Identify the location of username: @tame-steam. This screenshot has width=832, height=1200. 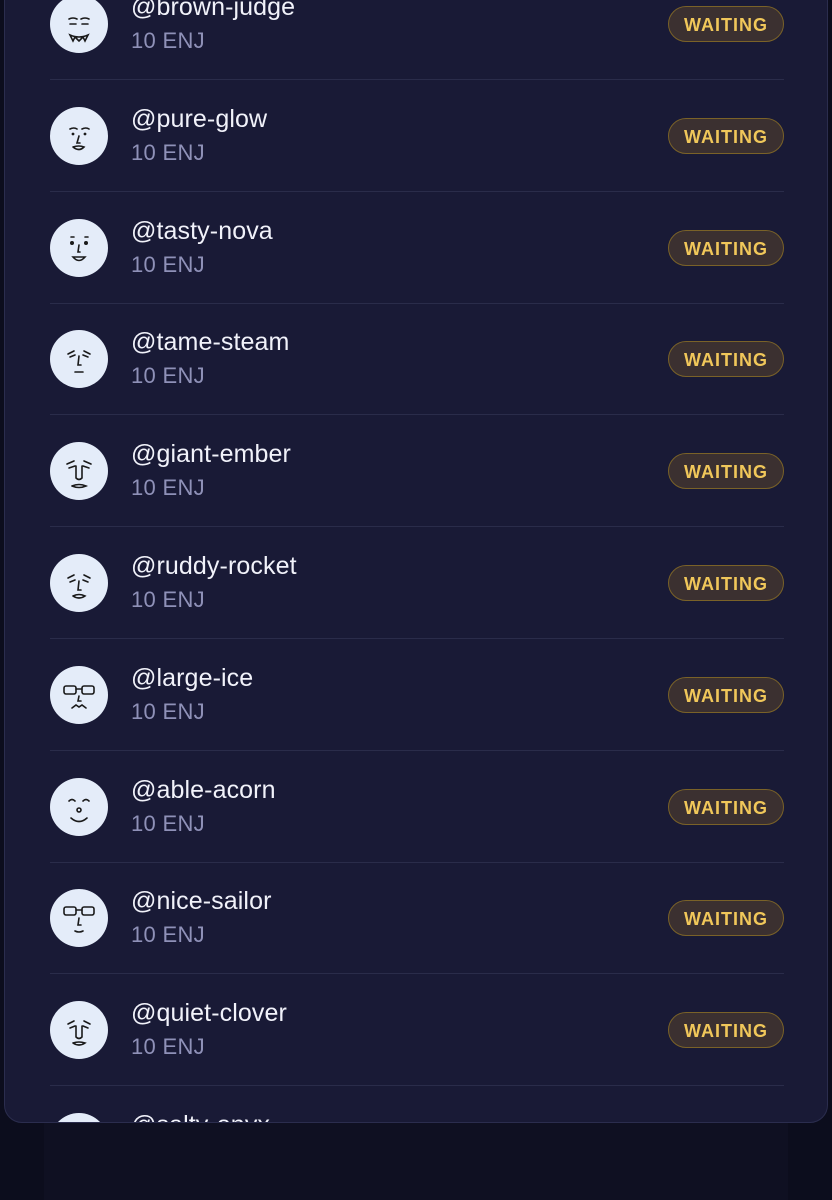
(210, 342).